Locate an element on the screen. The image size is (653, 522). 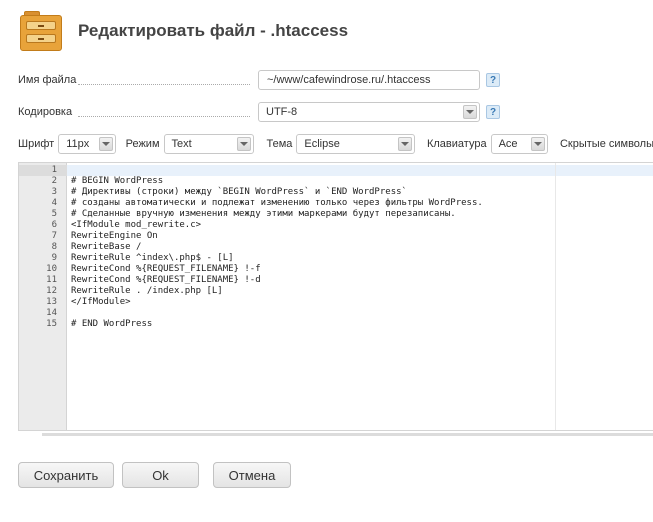
keyboard-label: Клавиатура is located at coordinates (456, 144).